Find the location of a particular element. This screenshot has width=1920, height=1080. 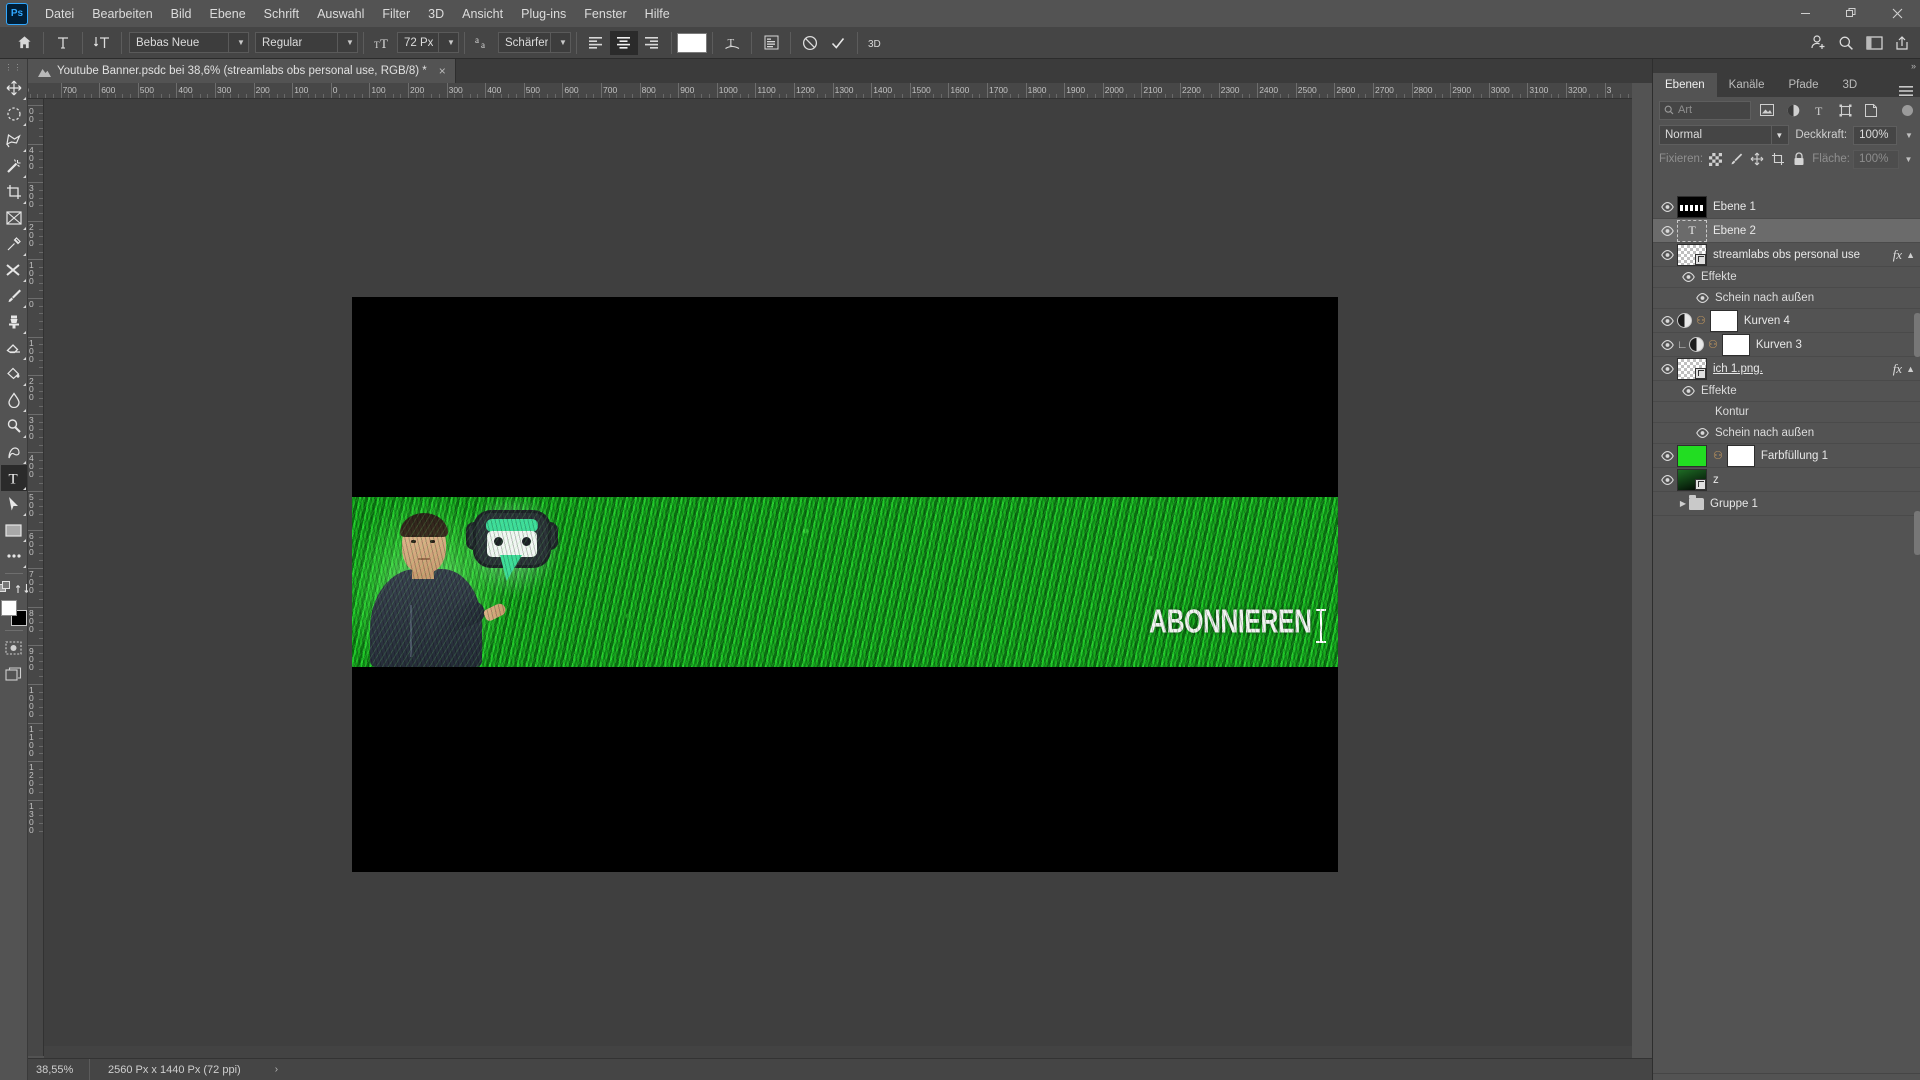

quick-mask-icon is located at coordinates (14, 648).